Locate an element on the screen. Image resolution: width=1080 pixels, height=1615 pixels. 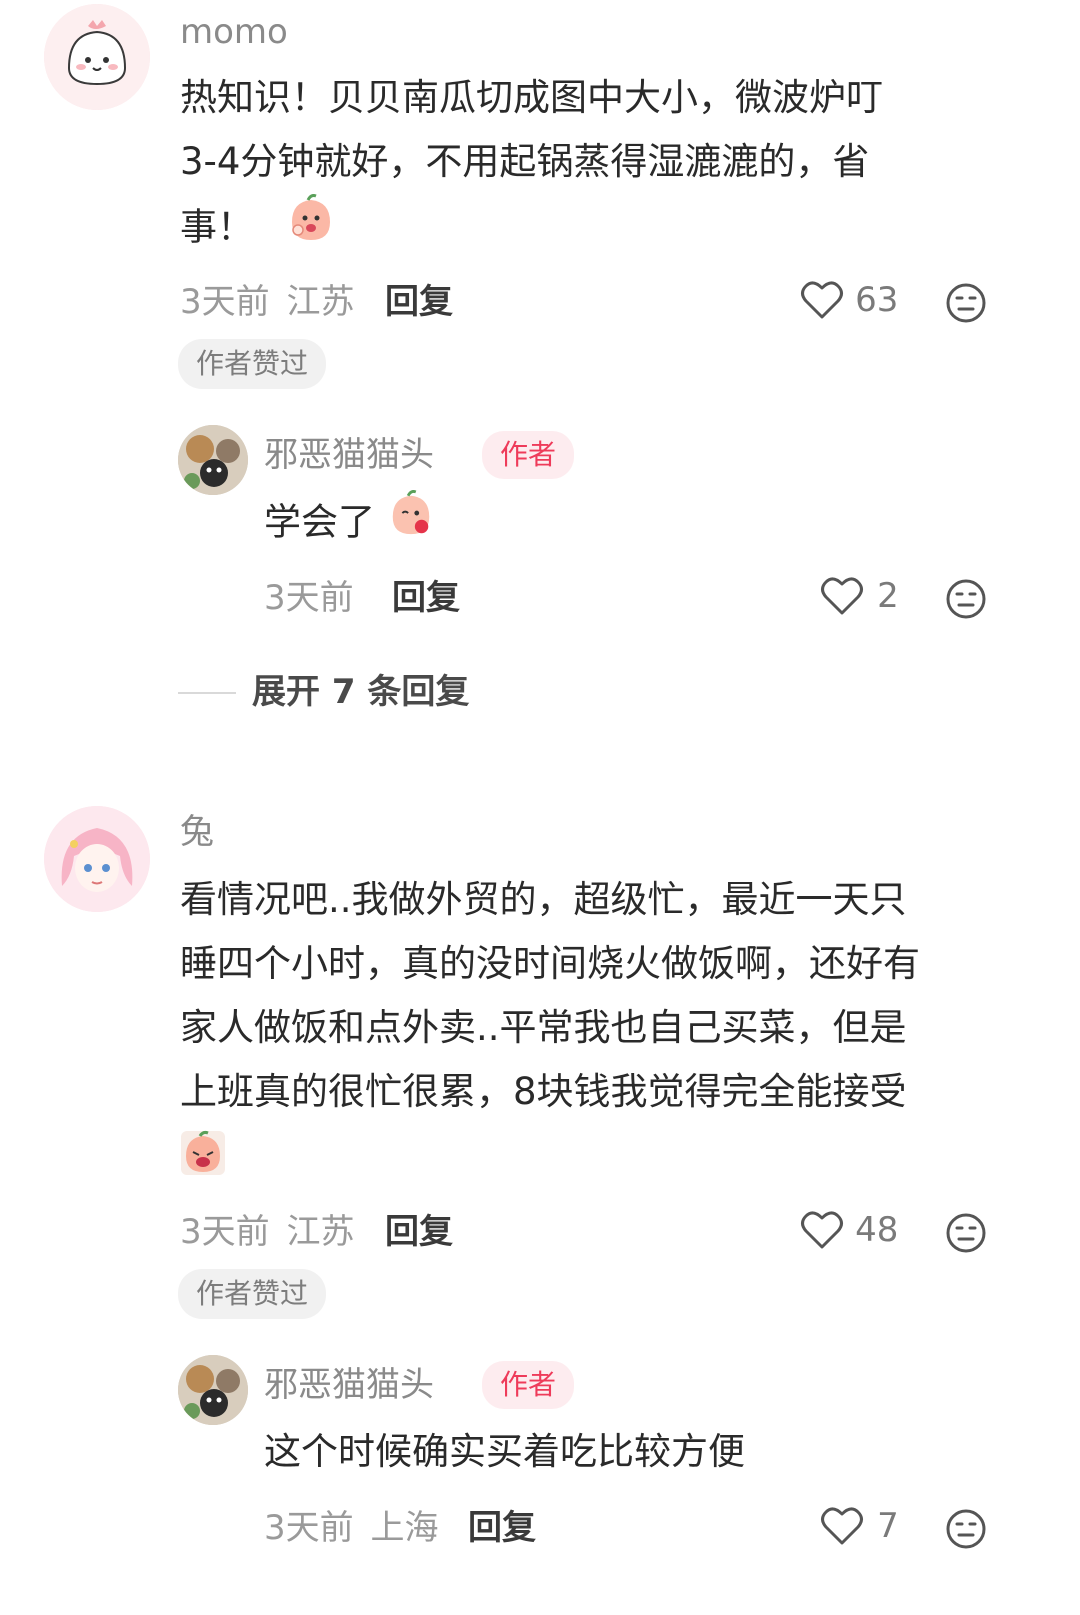
like-button: 2 is located at coordinates (859, 598).